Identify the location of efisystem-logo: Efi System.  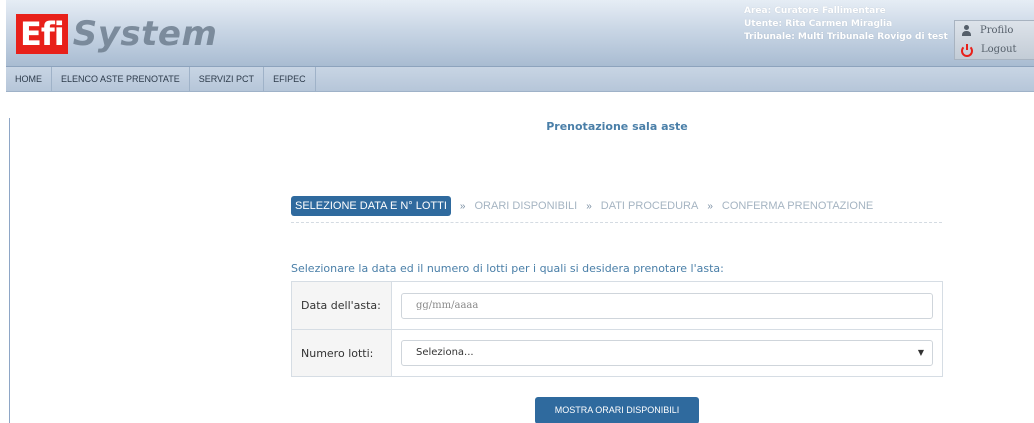
(116, 34).